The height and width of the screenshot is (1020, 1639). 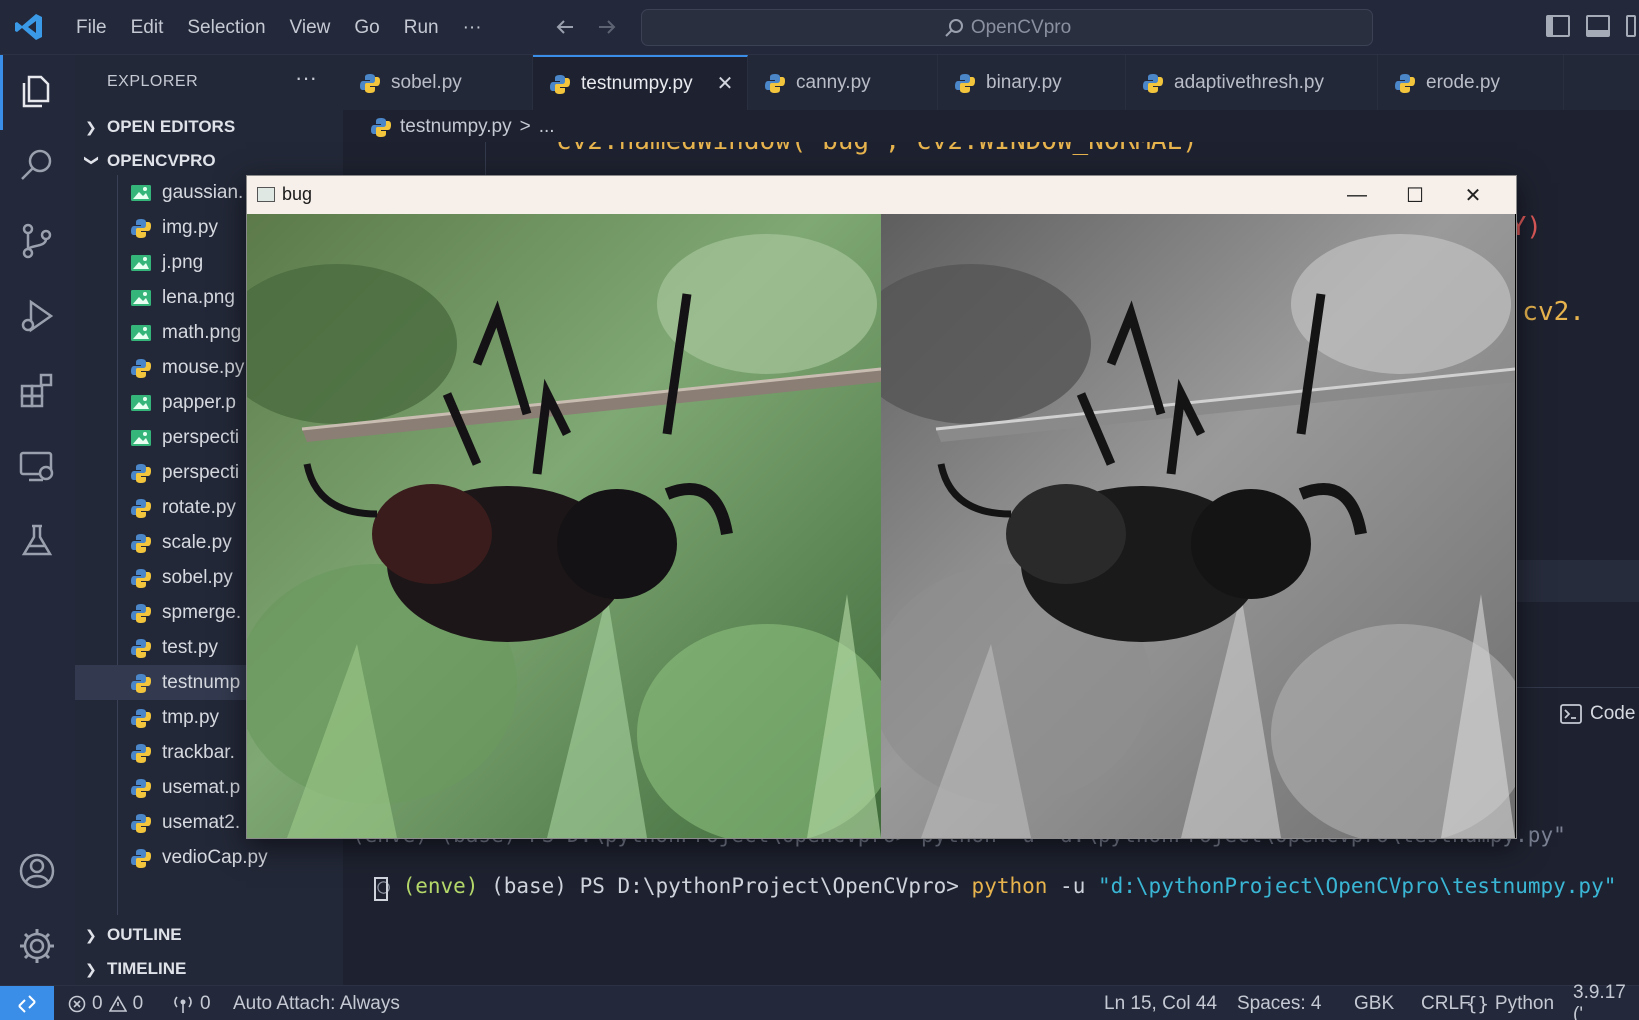 I want to click on terminal-icon, so click(x=1571, y=714).